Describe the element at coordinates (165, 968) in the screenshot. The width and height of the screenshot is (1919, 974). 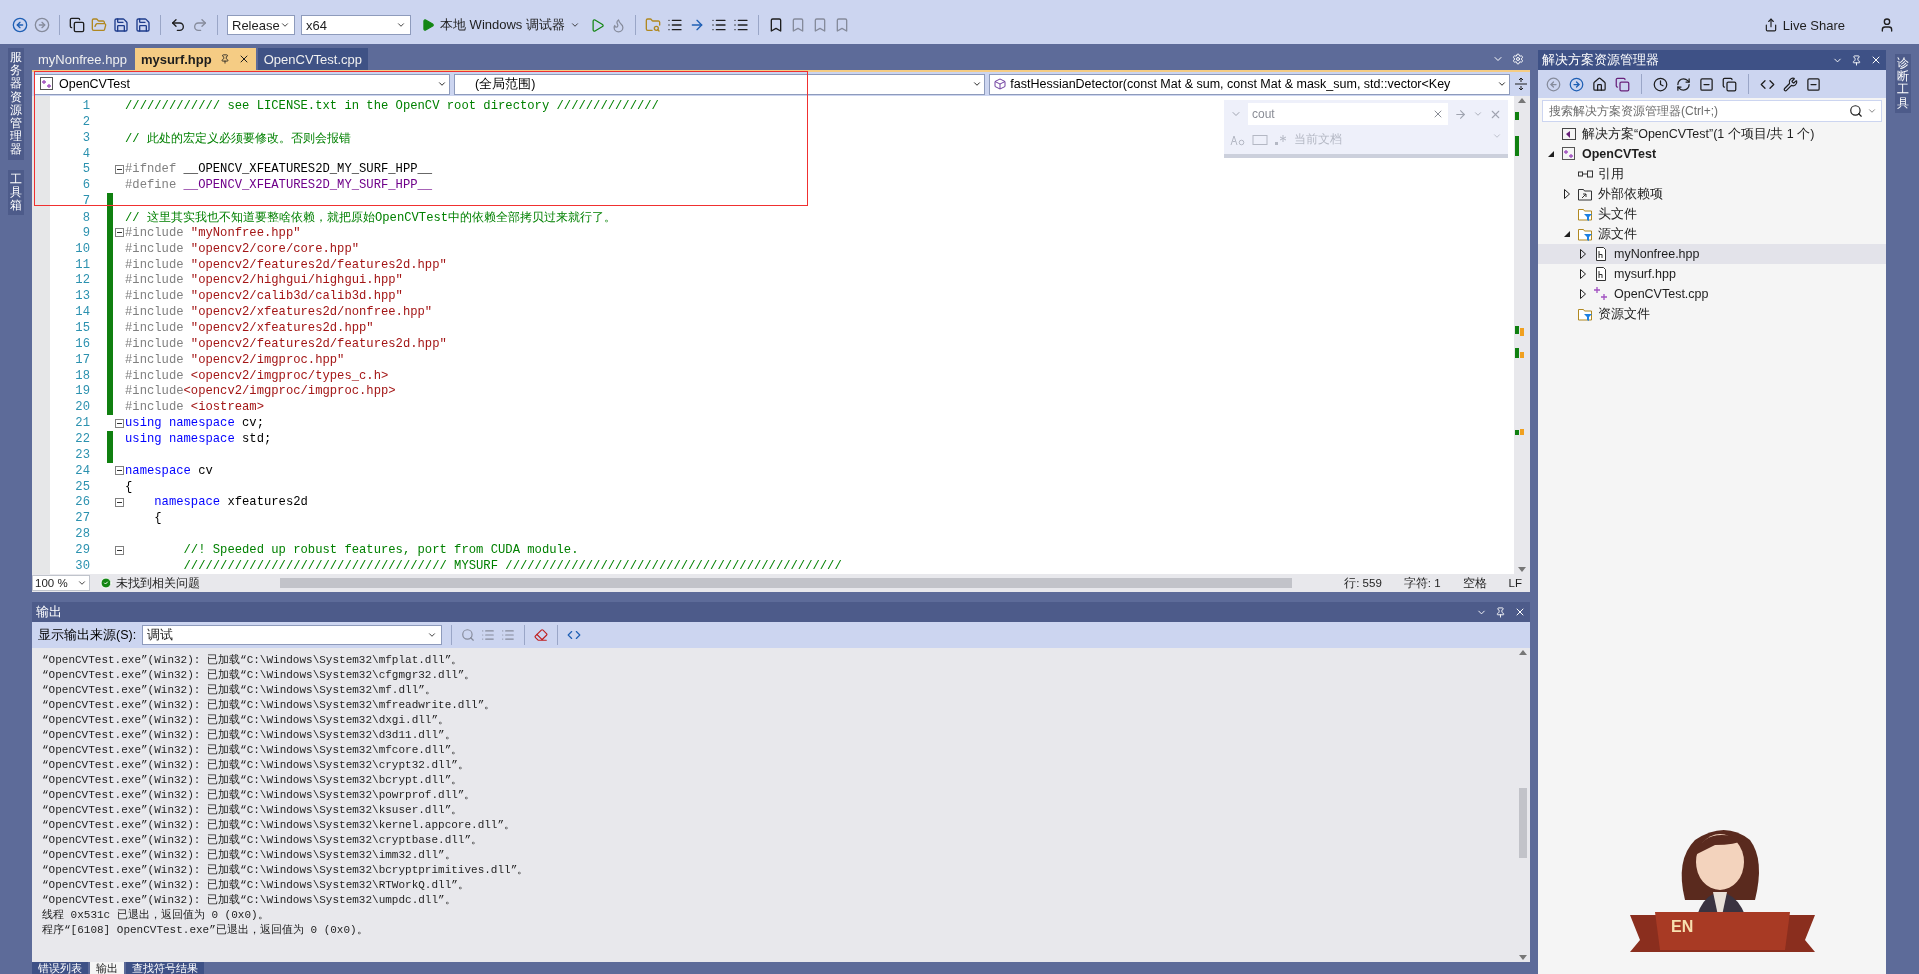
I see `panel-tab: 查找符号结果` at that location.